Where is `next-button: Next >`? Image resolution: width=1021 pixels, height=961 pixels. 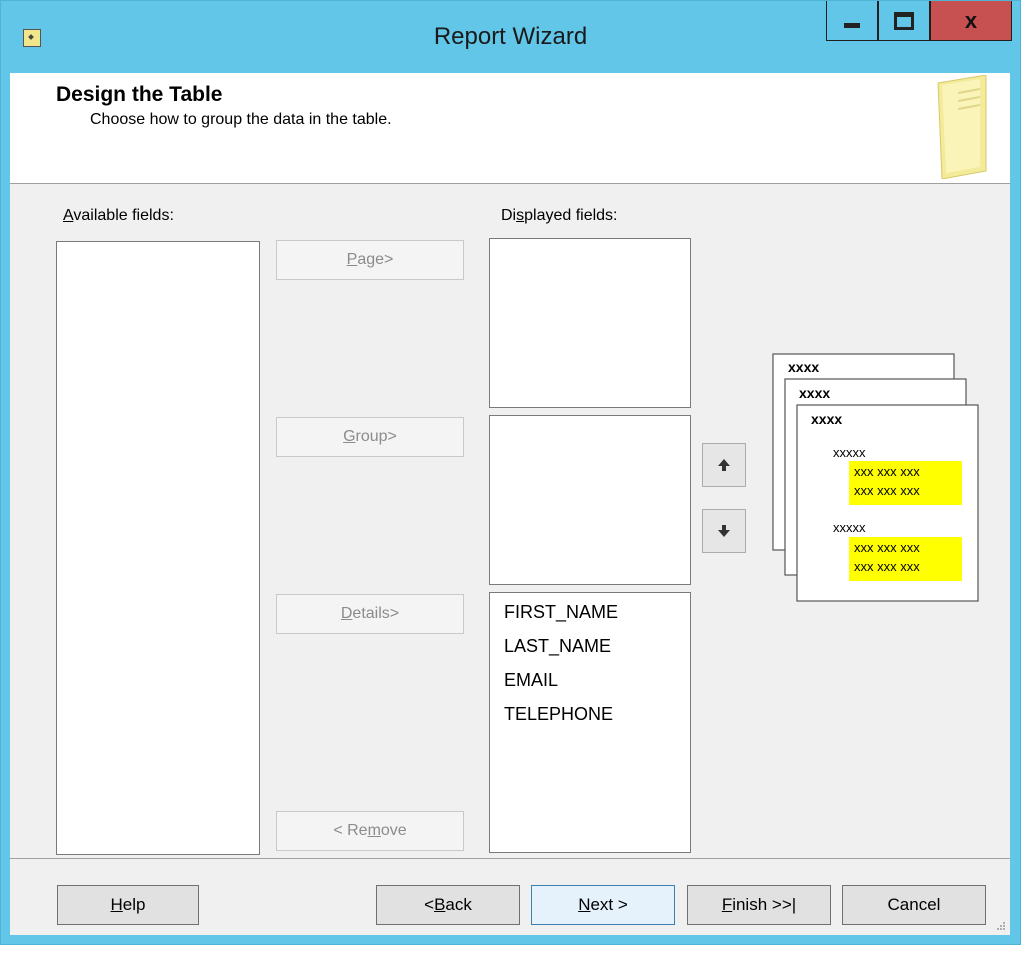
next-button: Next > is located at coordinates (603, 905).